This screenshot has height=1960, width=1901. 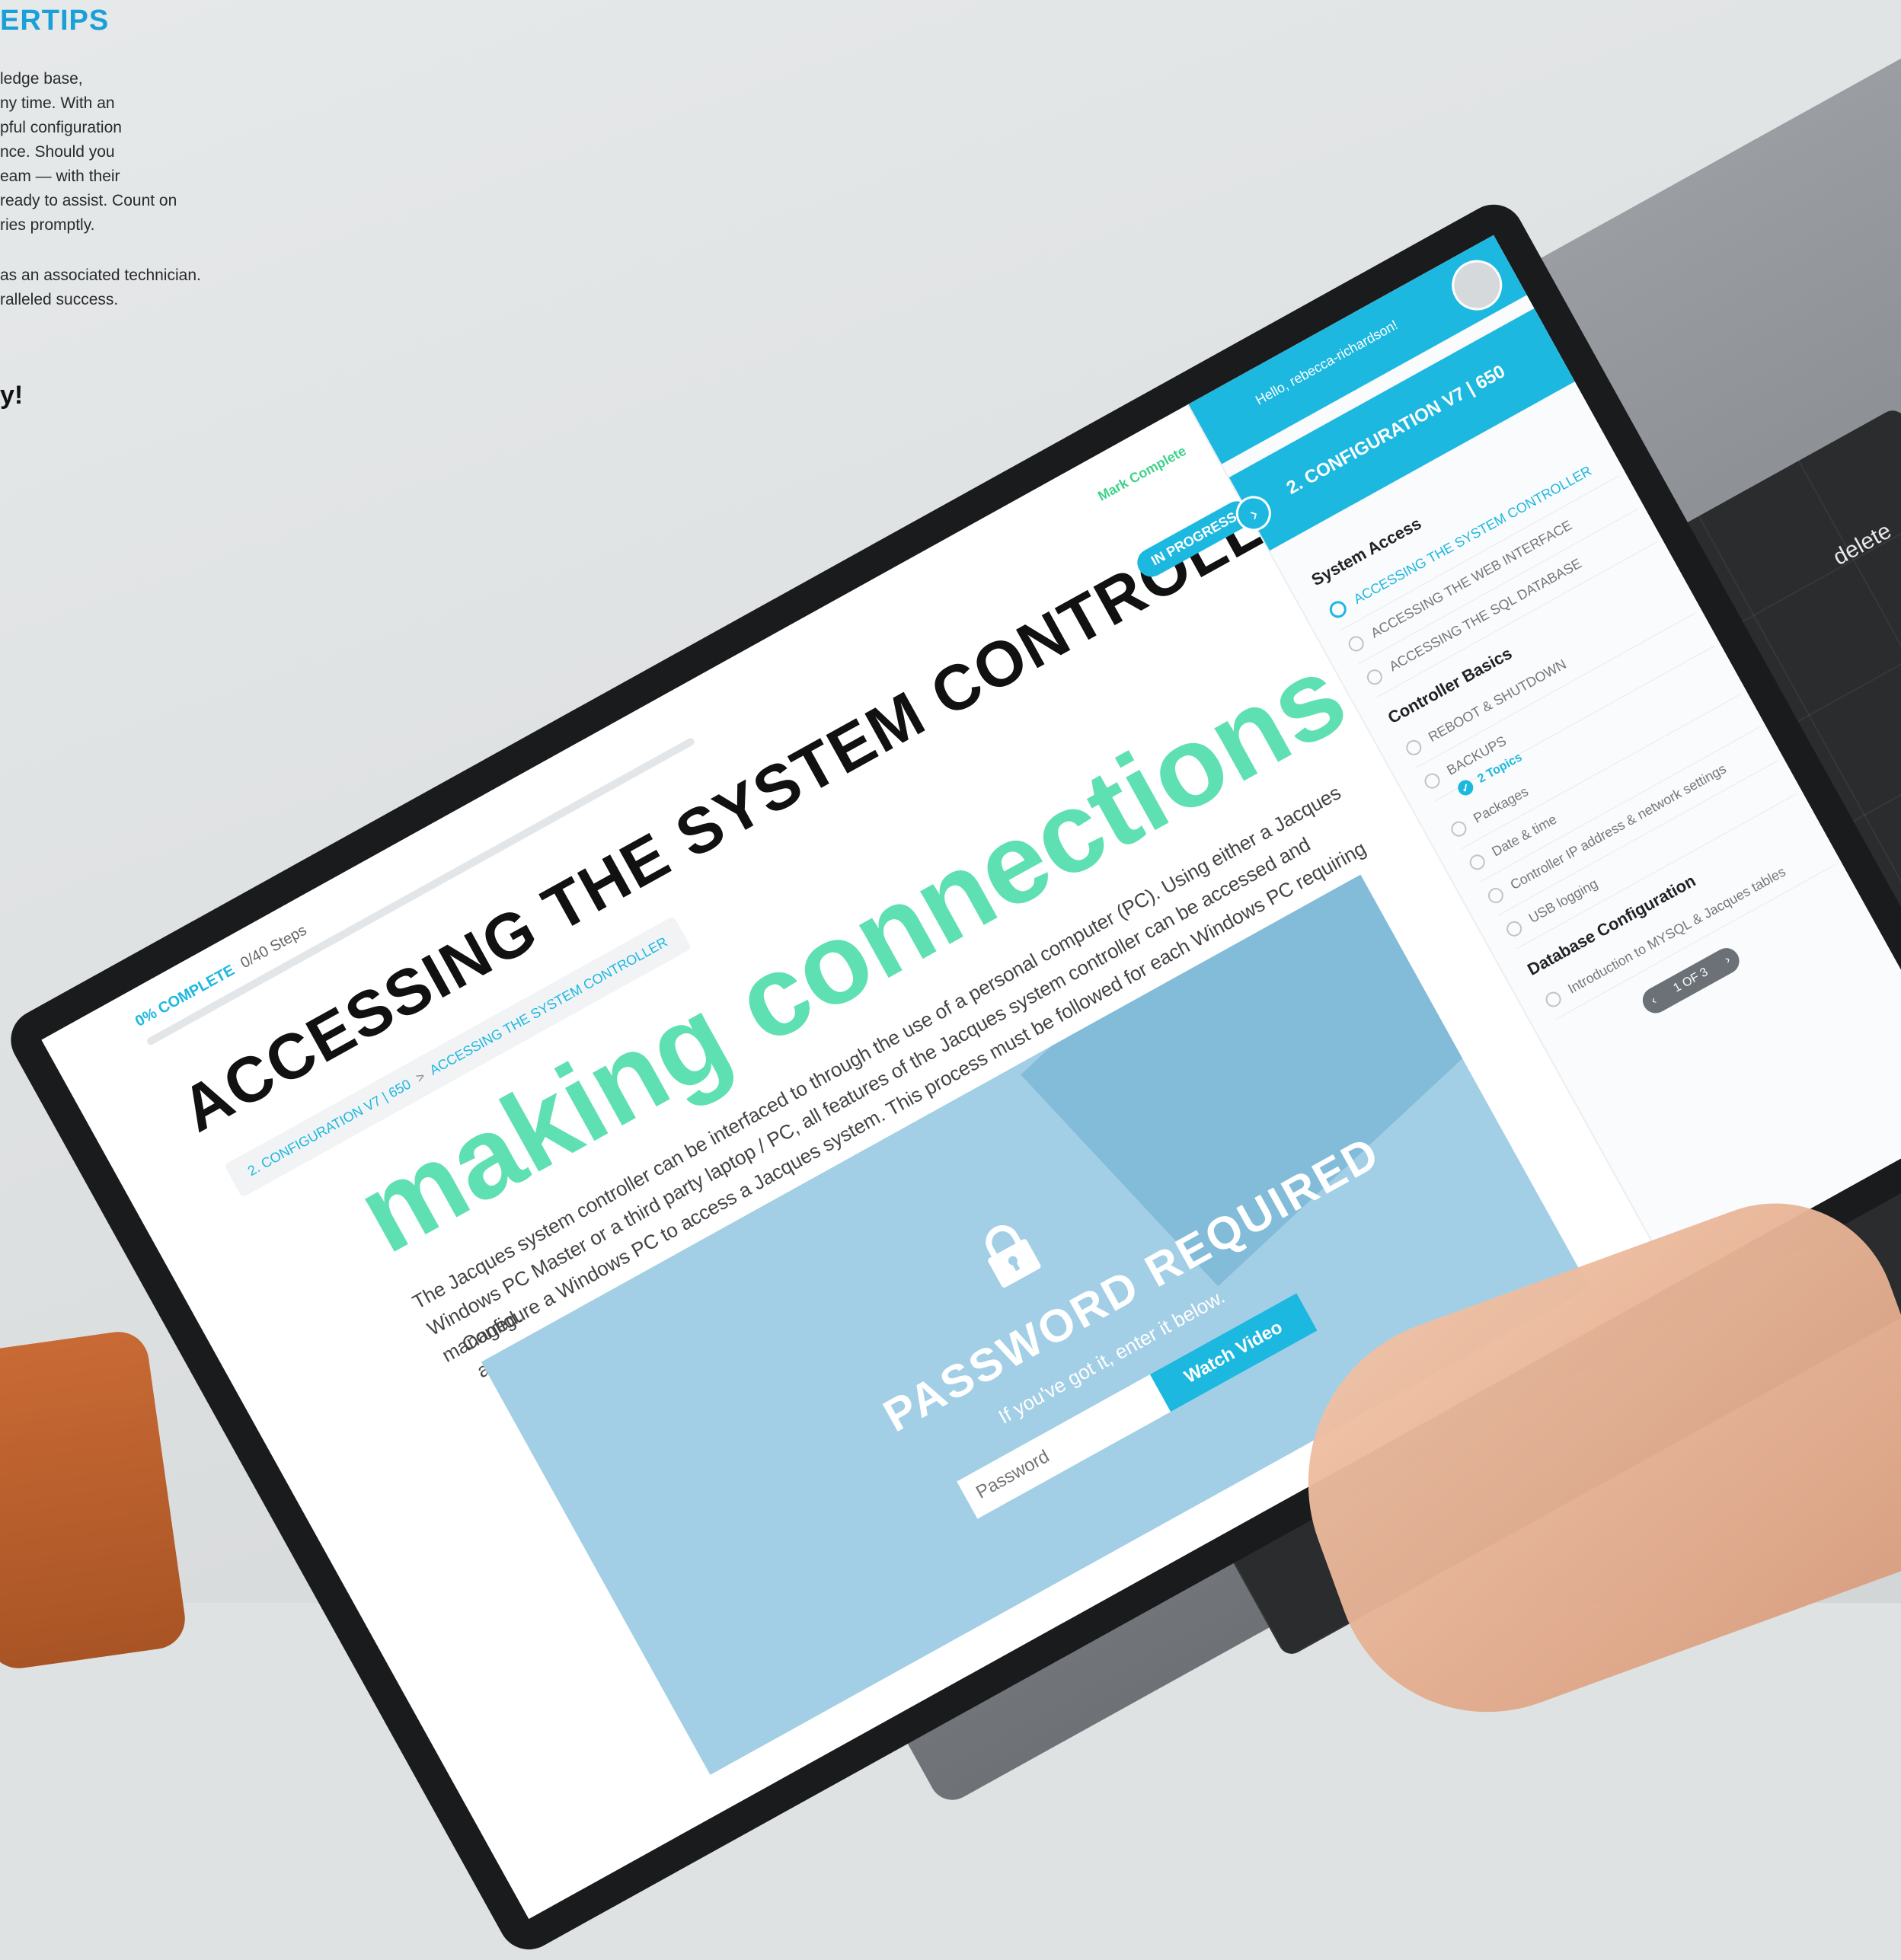 What do you see at coordinates (59, 300) in the screenshot?
I see `promo-line: ralleled success.` at bounding box center [59, 300].